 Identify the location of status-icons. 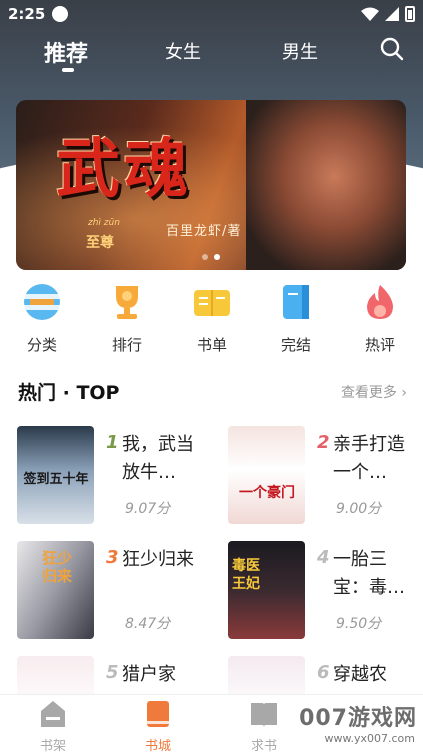
(388, 14).